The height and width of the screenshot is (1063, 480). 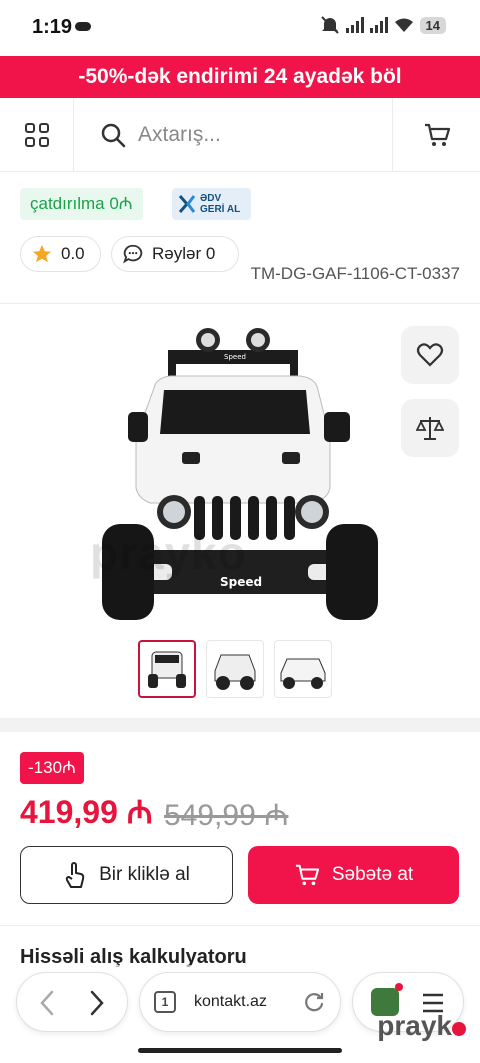 I want to click on address-bar: 1 kontakt.az, so click(x=240, y=1002).